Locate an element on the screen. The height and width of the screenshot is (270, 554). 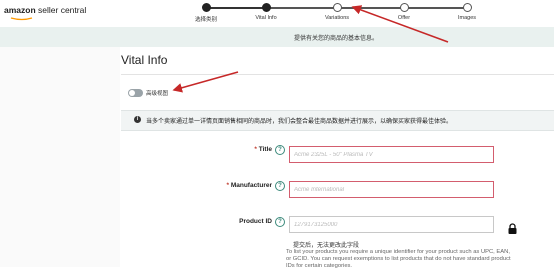
advanced-view-label: 高级视图 is located at coordinates (157, 93).